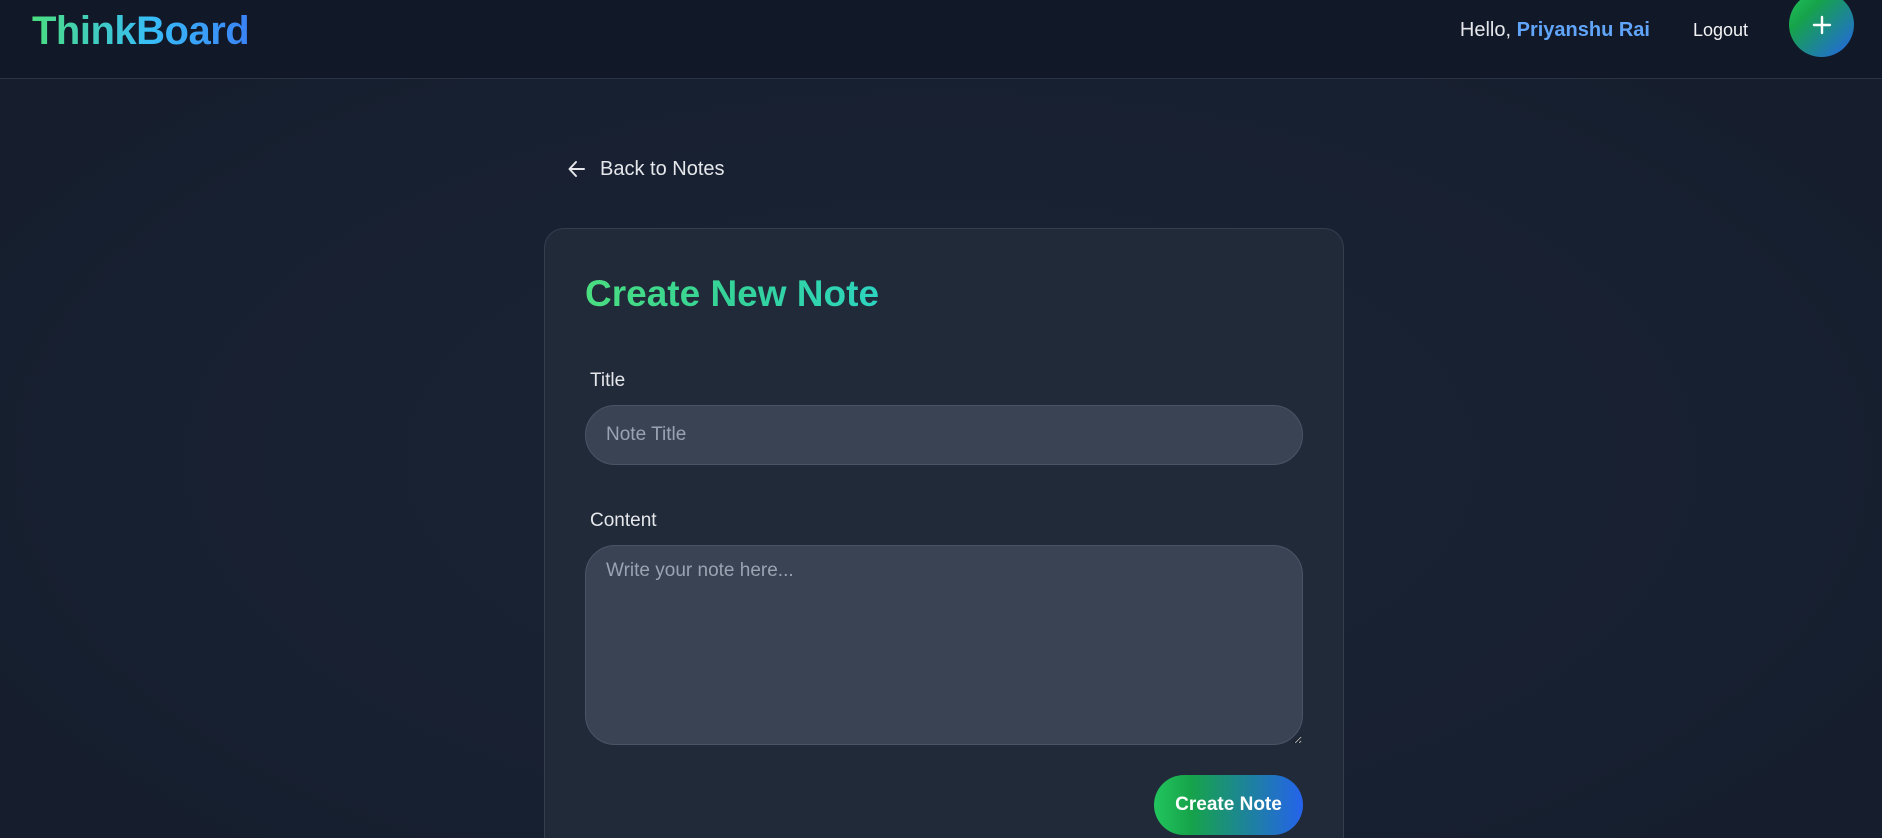  Describe the element at coordinates (1485, 30) in the screenshot. I see `greeting-prefix: Hello,` at that location.